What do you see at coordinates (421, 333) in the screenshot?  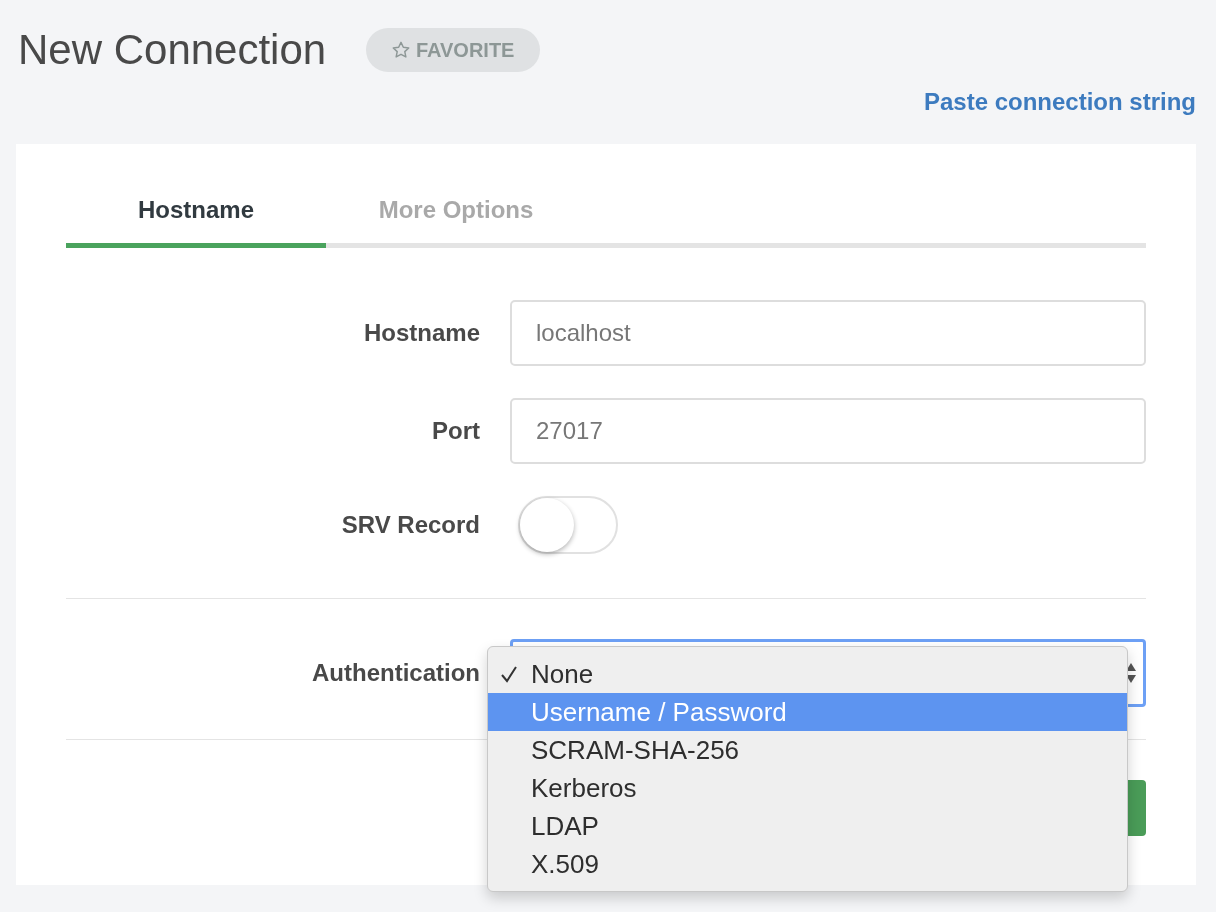 I see `field-label: Hostname` at bounding box center [421, 333].